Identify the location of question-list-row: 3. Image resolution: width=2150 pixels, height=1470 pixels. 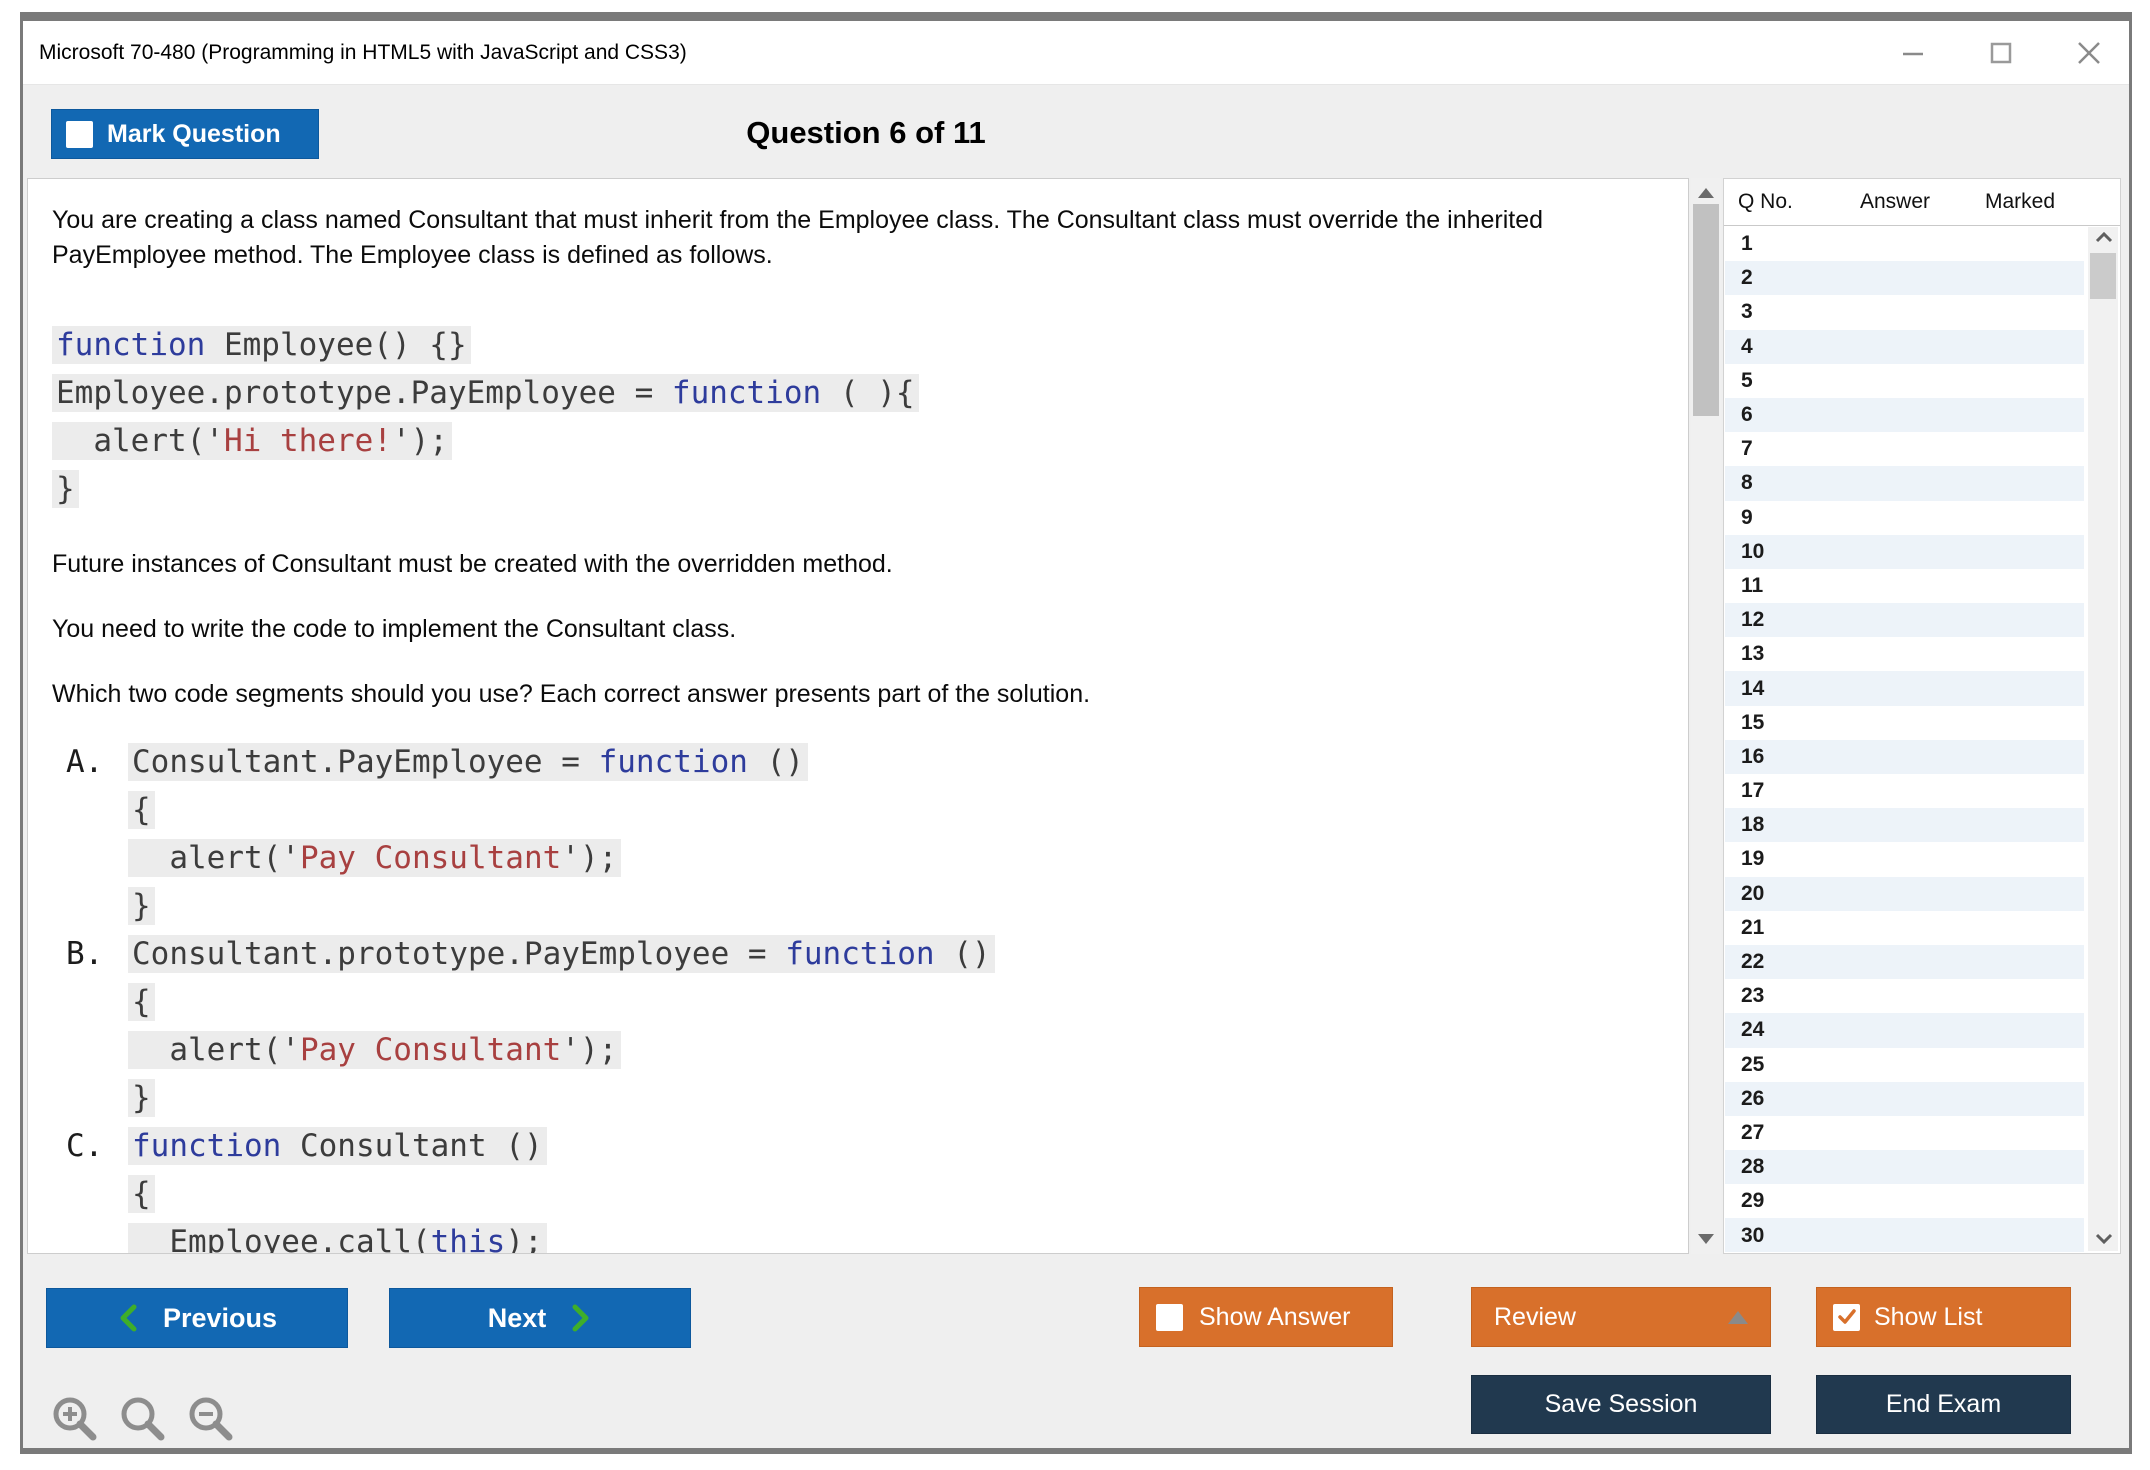
(1904, 312).